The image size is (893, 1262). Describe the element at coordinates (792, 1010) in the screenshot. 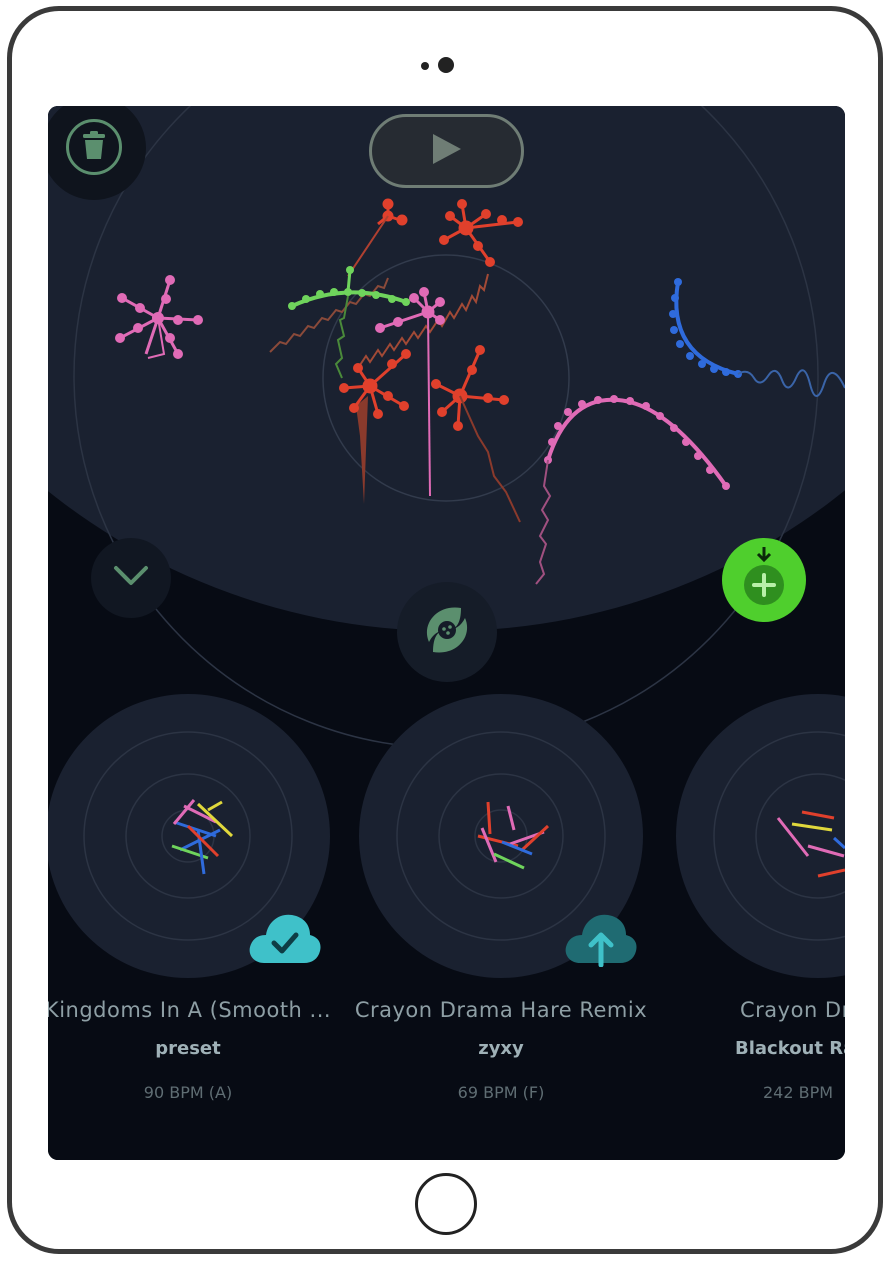

I see `preset-title: Crayon Dr` at that location.